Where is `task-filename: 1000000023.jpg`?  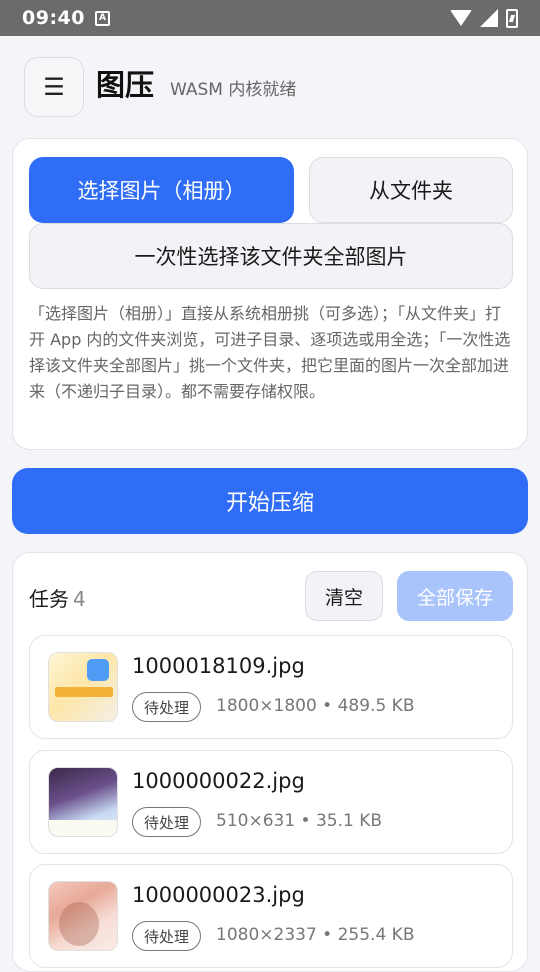
task-filename: 1000000023.jpg is located at coordinates (218, 895).